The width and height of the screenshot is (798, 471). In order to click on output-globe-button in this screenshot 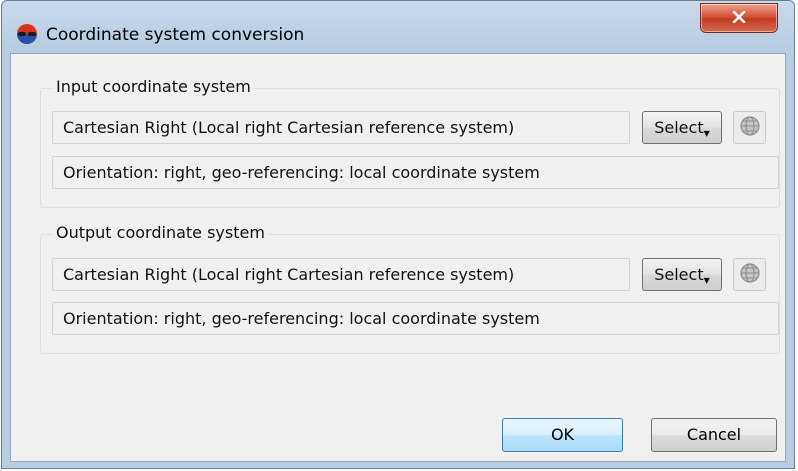, I will do `click(749, 274)`.